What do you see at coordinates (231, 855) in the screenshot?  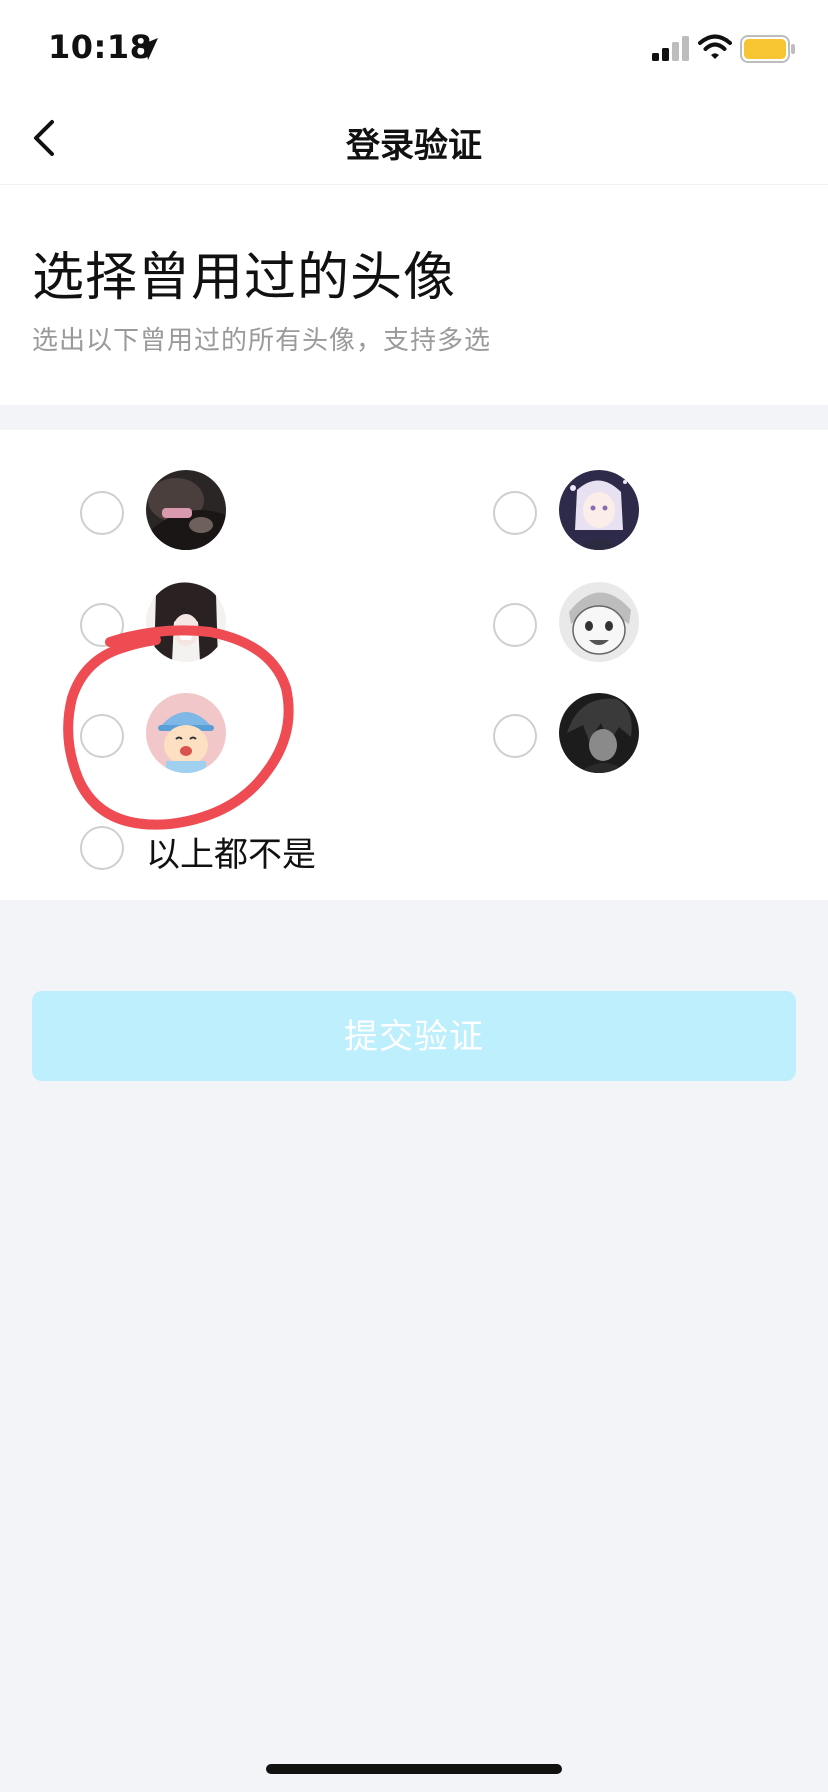 I see `none-of-above-label: 以上都不是` at bounding box center [231, 855].